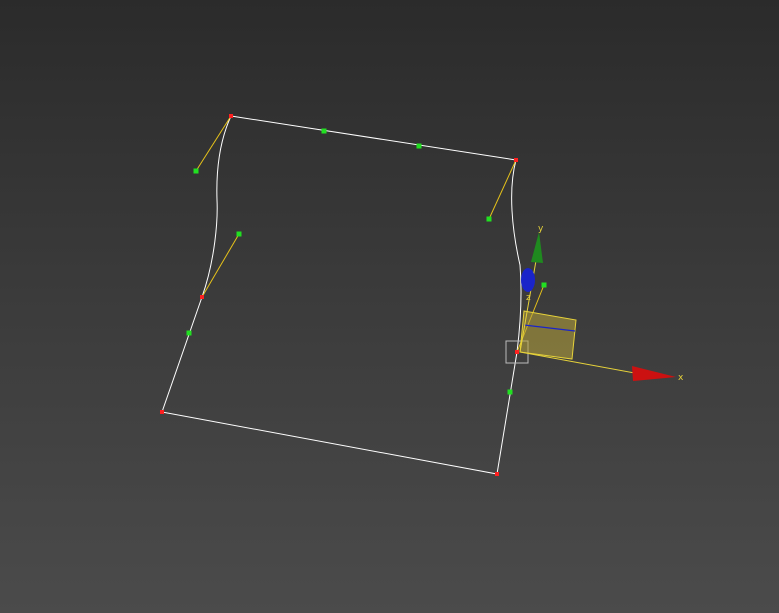 This screenshot has height=613, width=779. Describe the element at coordinates (580, 363) in the screenshot. I see `gizmo-x-axis` at that location.